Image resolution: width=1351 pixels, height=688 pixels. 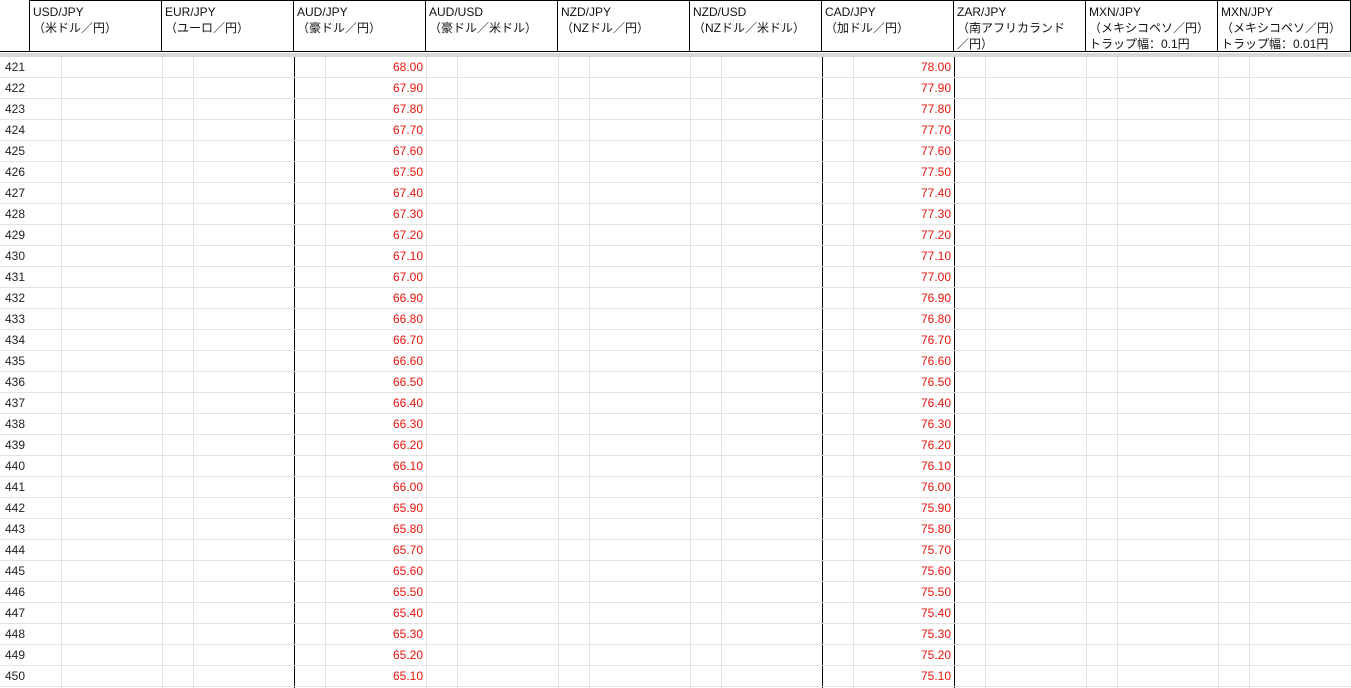 I want to click on cell-cad-jpy: 76.00, so click(x=888, y=487).